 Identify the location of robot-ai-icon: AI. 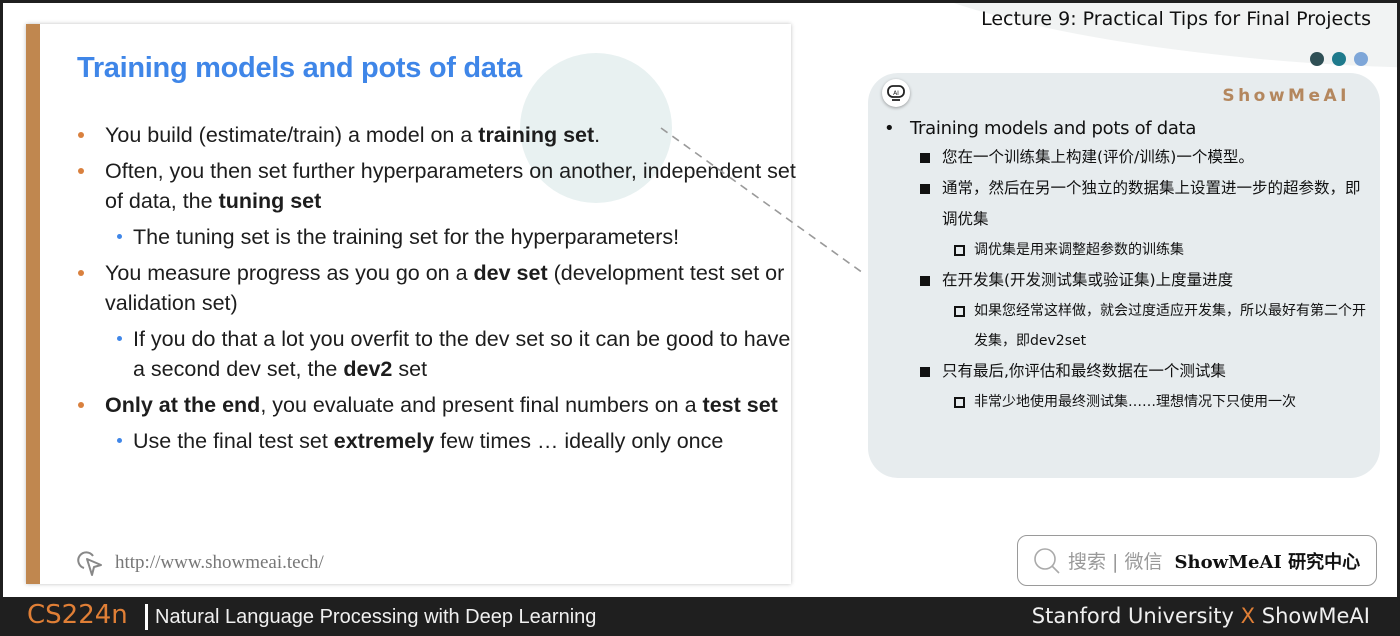
(896, 93).